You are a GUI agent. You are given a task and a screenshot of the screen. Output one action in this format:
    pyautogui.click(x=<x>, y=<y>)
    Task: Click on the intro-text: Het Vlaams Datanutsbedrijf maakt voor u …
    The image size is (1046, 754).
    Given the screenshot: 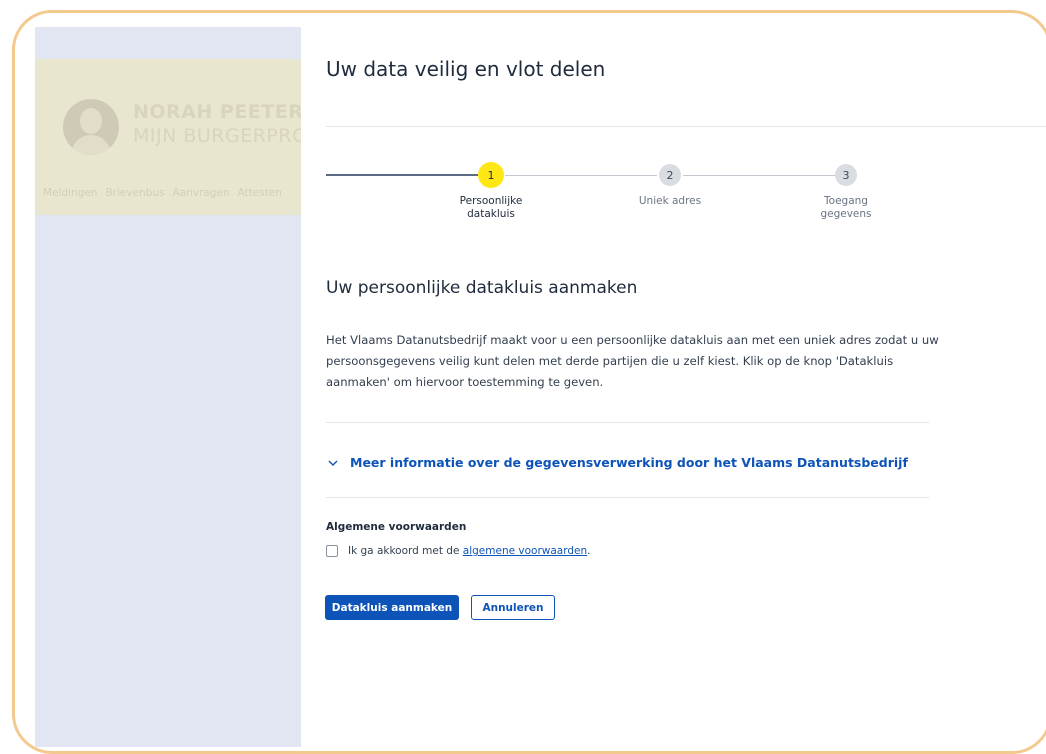 What is the action you would take?
    pyautogui.click(x=632, y=361)
    